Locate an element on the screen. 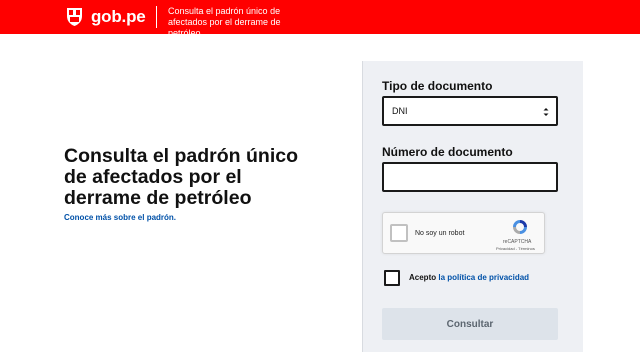  accept-prefix: Acepto is located at coordinates (423, 277).